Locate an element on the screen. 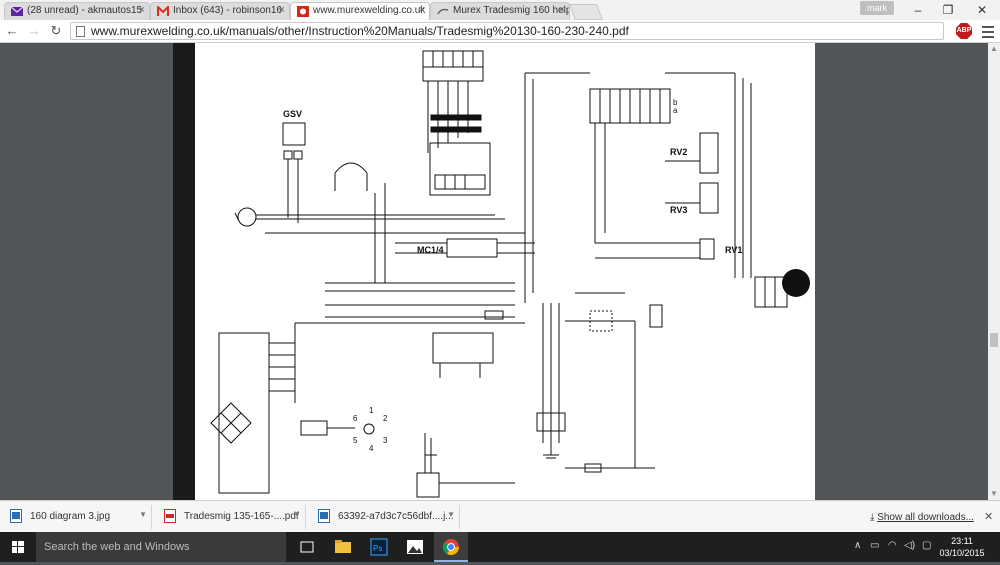 This screenshot has width=1000, height=565. taskbar-file-explorer is located at coordinates (343, 547).